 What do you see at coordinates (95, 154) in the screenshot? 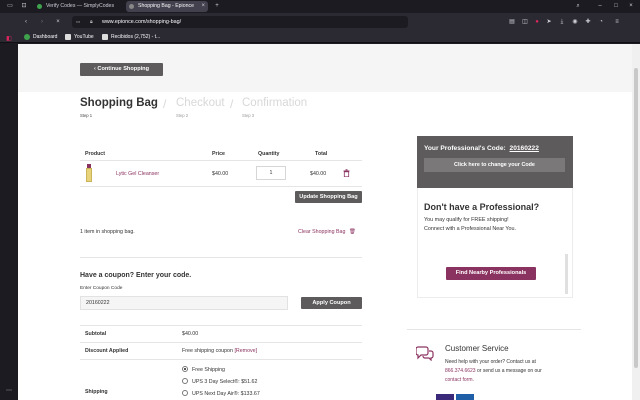
I see `column-header-product: Product` at bounding box center [95, 154].